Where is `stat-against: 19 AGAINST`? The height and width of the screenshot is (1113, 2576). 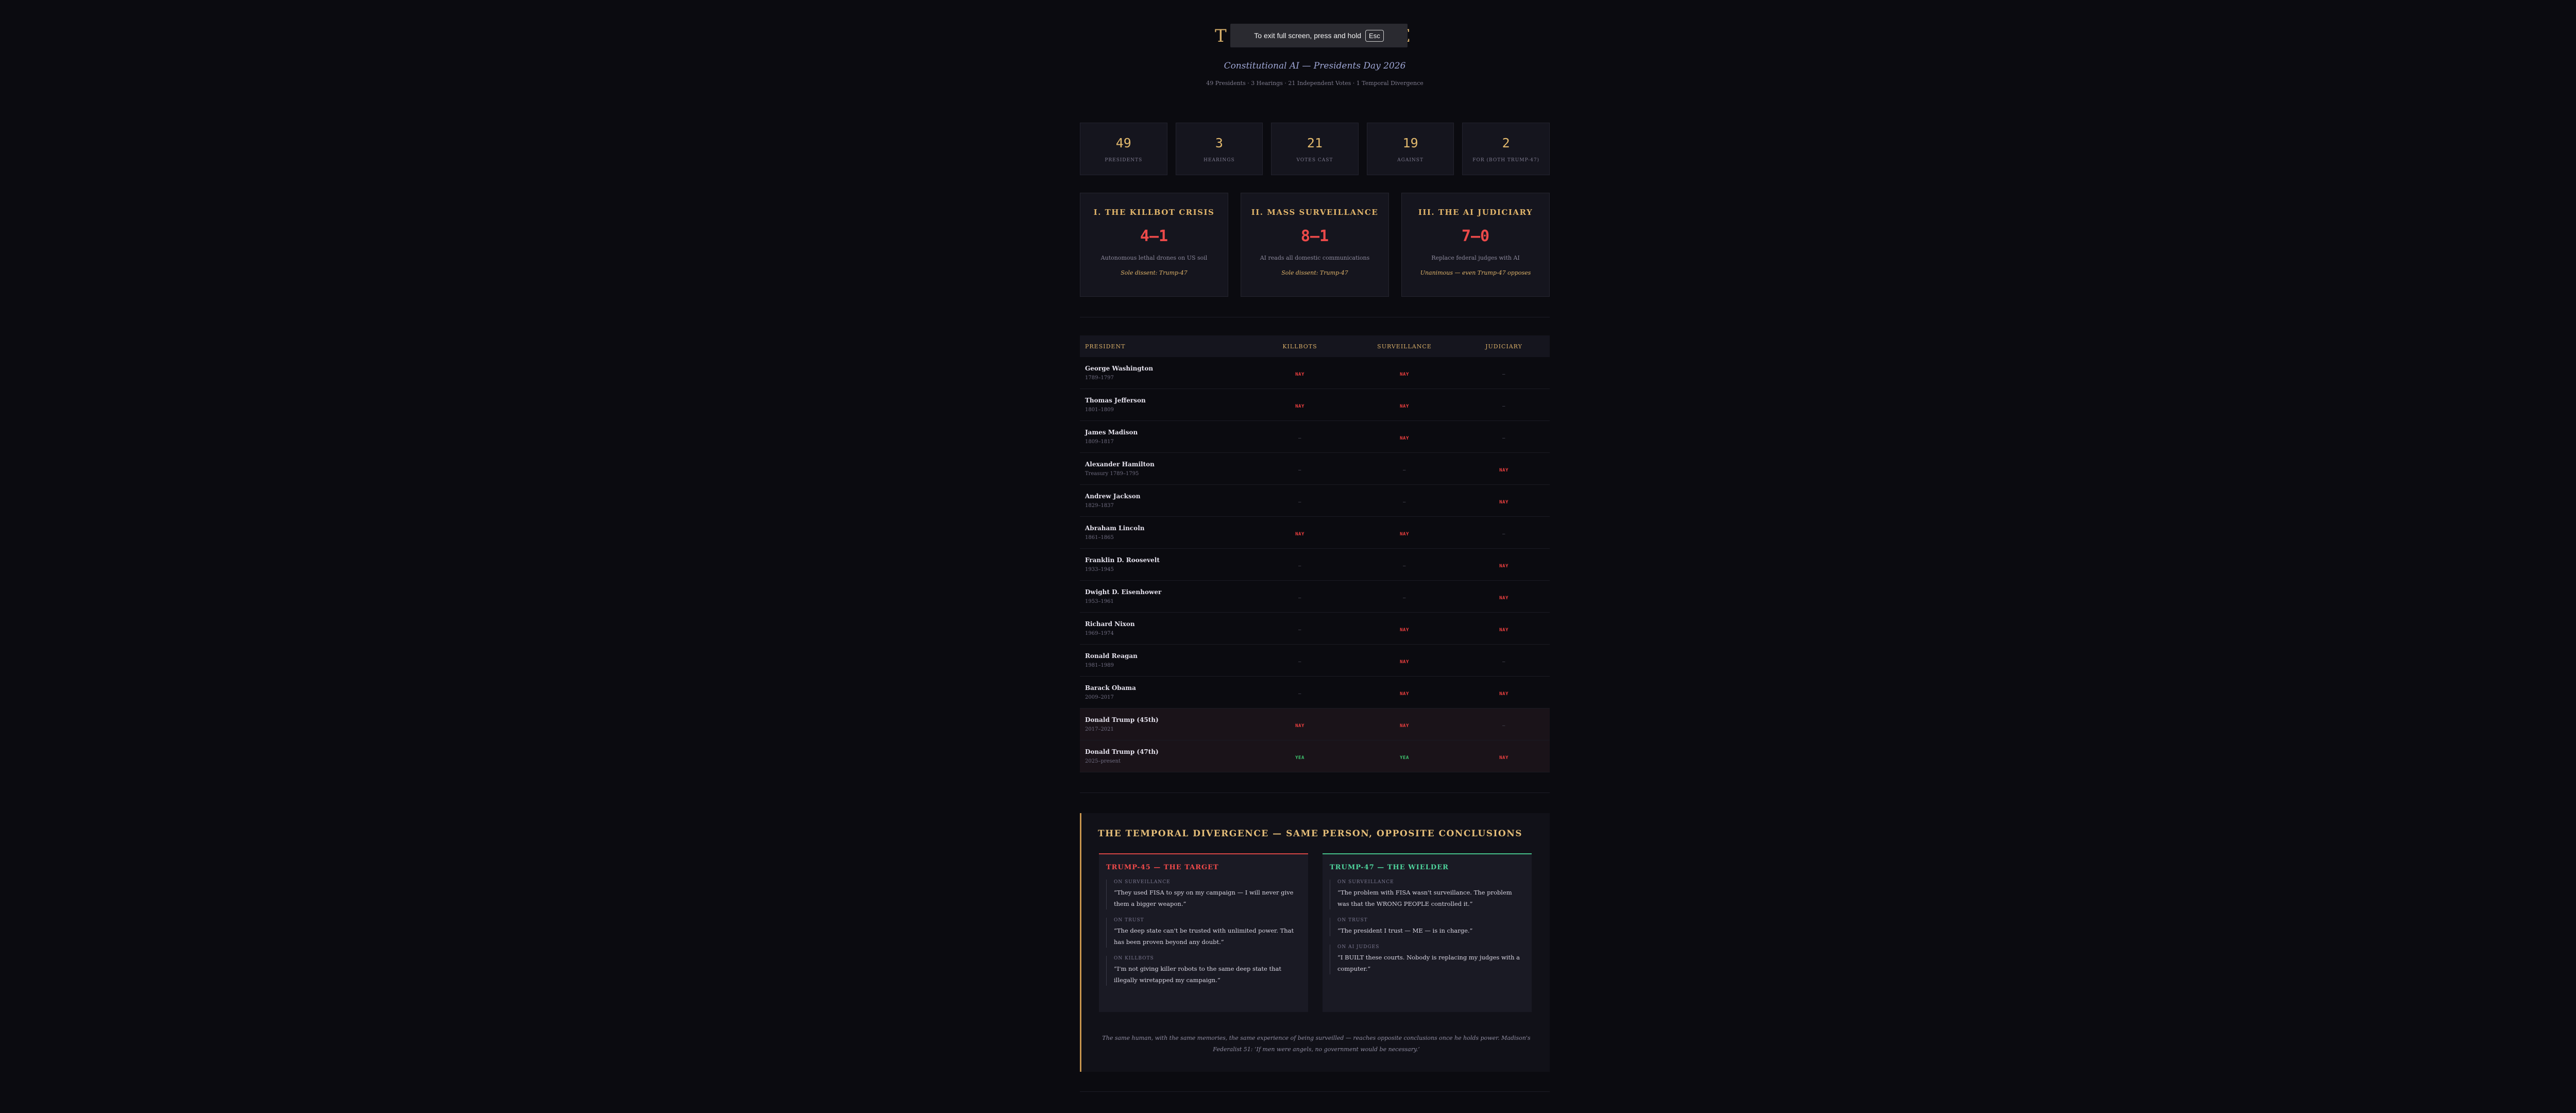 stat-against: 19 AGAINST is located at coordinates (1410, 149).